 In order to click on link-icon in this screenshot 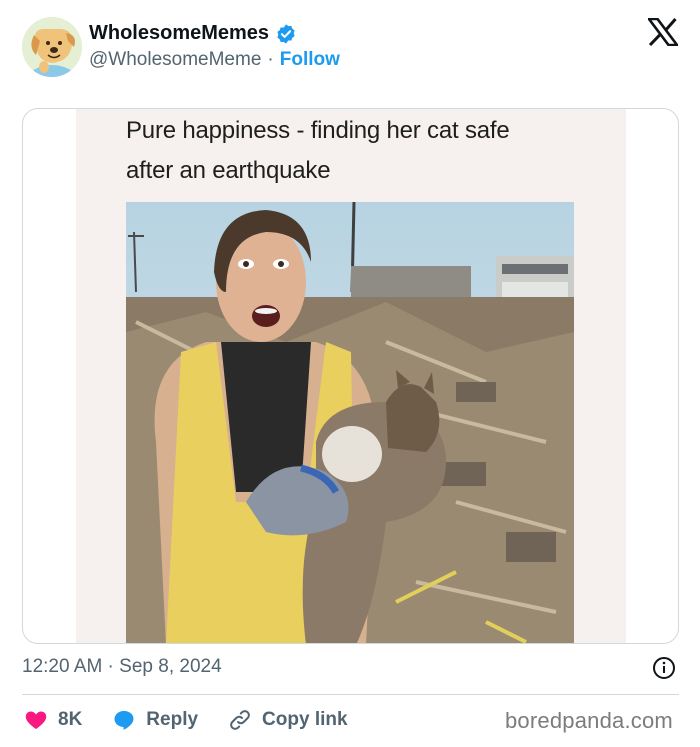, I will do `click(240, 720)`.